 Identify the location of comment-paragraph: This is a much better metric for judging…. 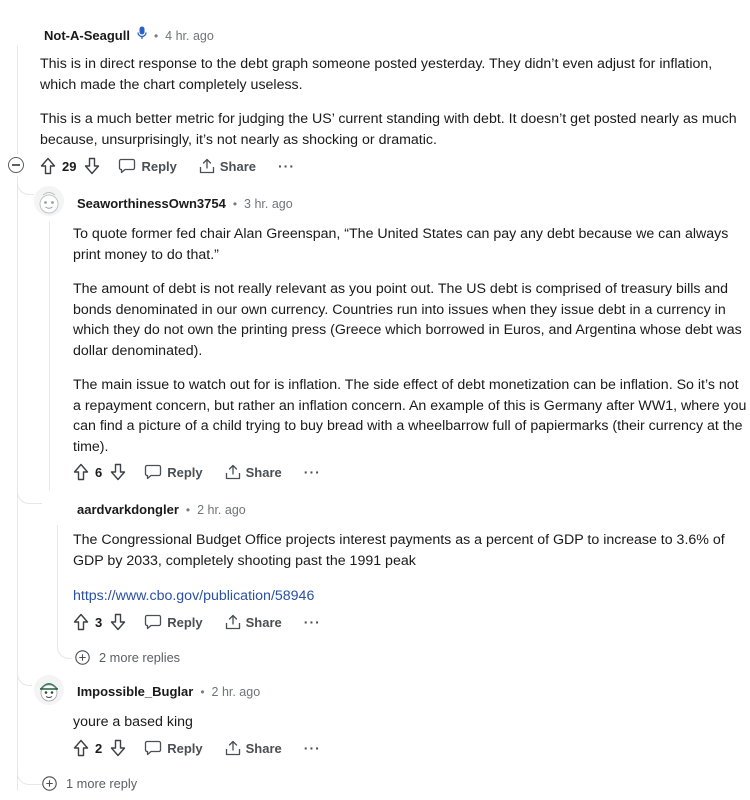
(388, 129).